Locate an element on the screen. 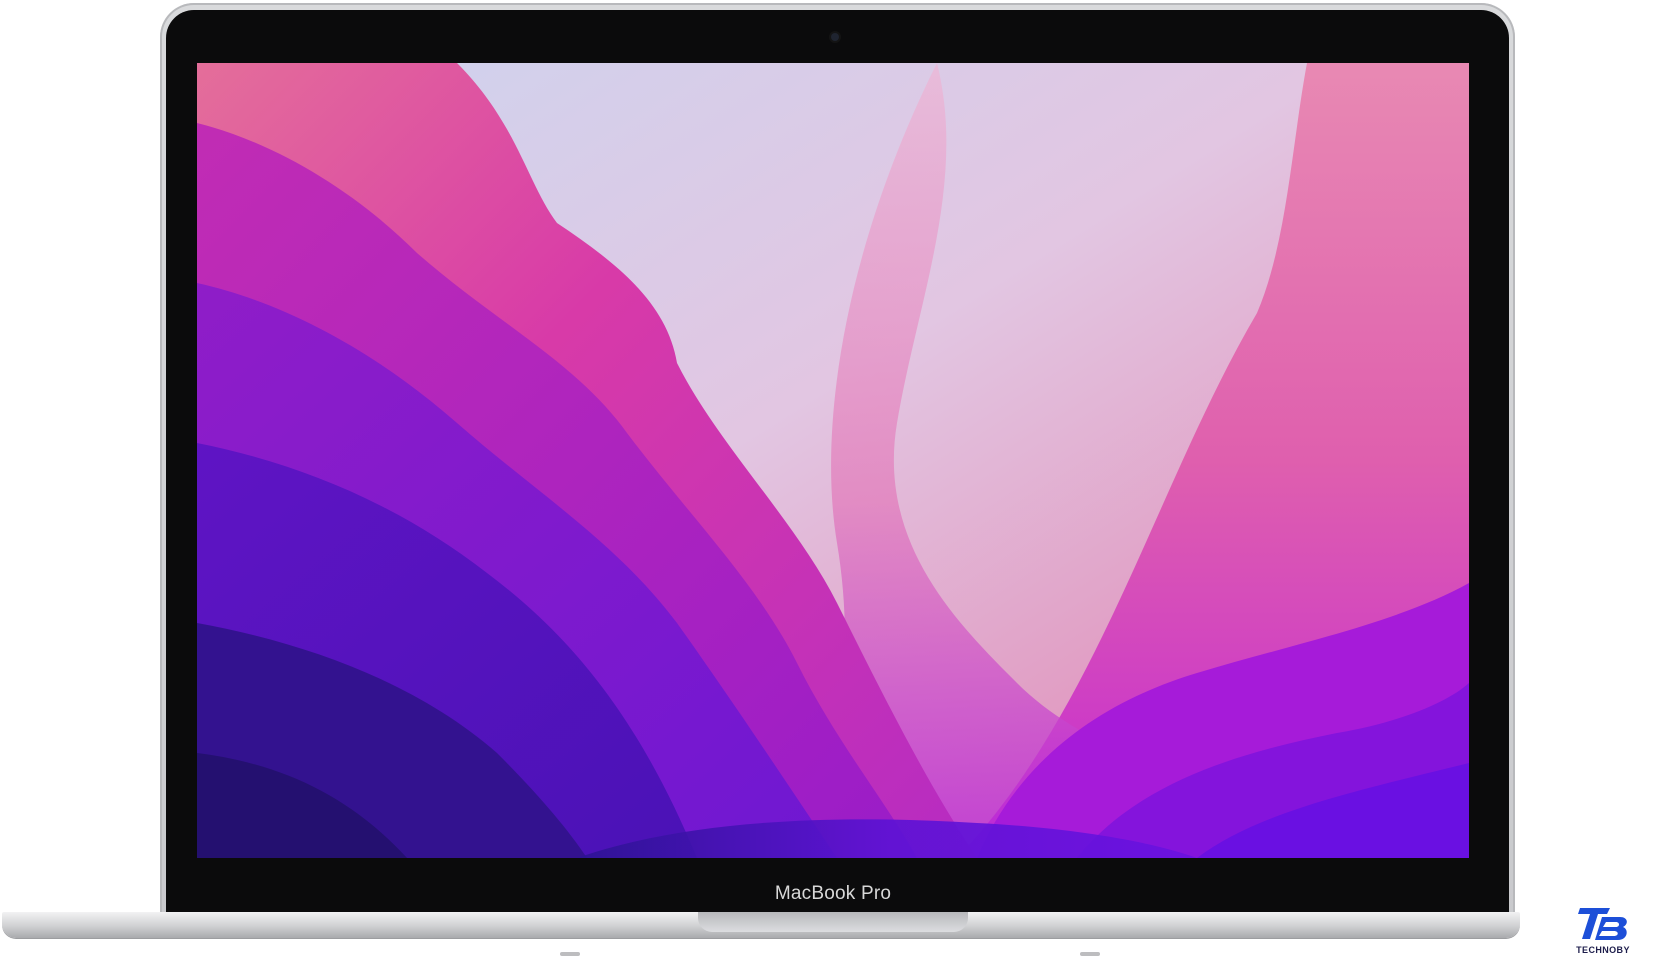 The height and width of the screenshot is (962, 1656). brand-name: TECHNOBY is located at coordinates (1603, 950).